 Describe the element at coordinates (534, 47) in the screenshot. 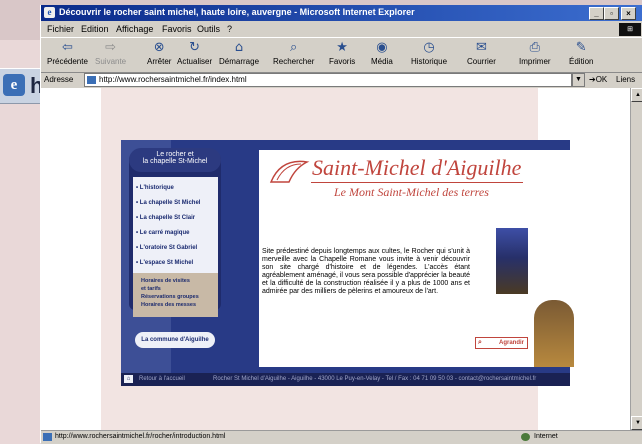

I see `print-icon: ⎙` at that location.